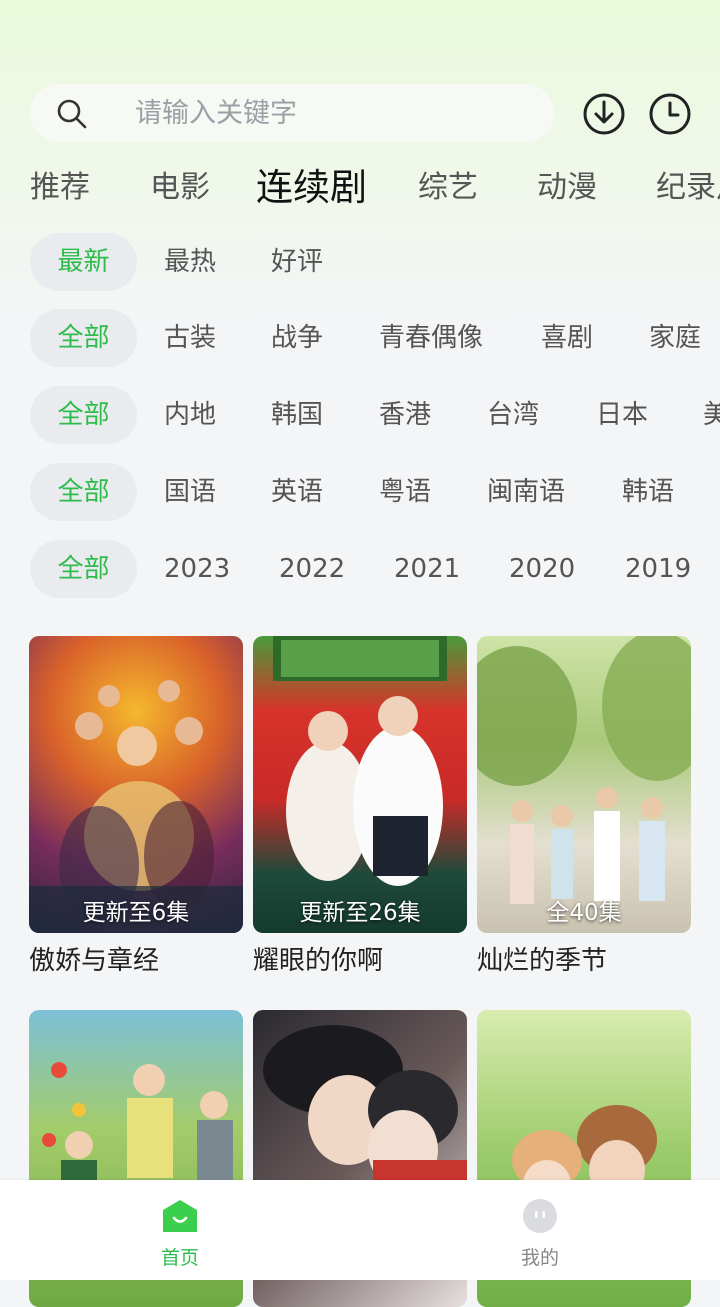 This screenshot has width=720, height=1307. What do you see at coordinates (83, 338) in the screenshot?
I see `filter-genre-all: 全部` at bounding box center [83, 338].